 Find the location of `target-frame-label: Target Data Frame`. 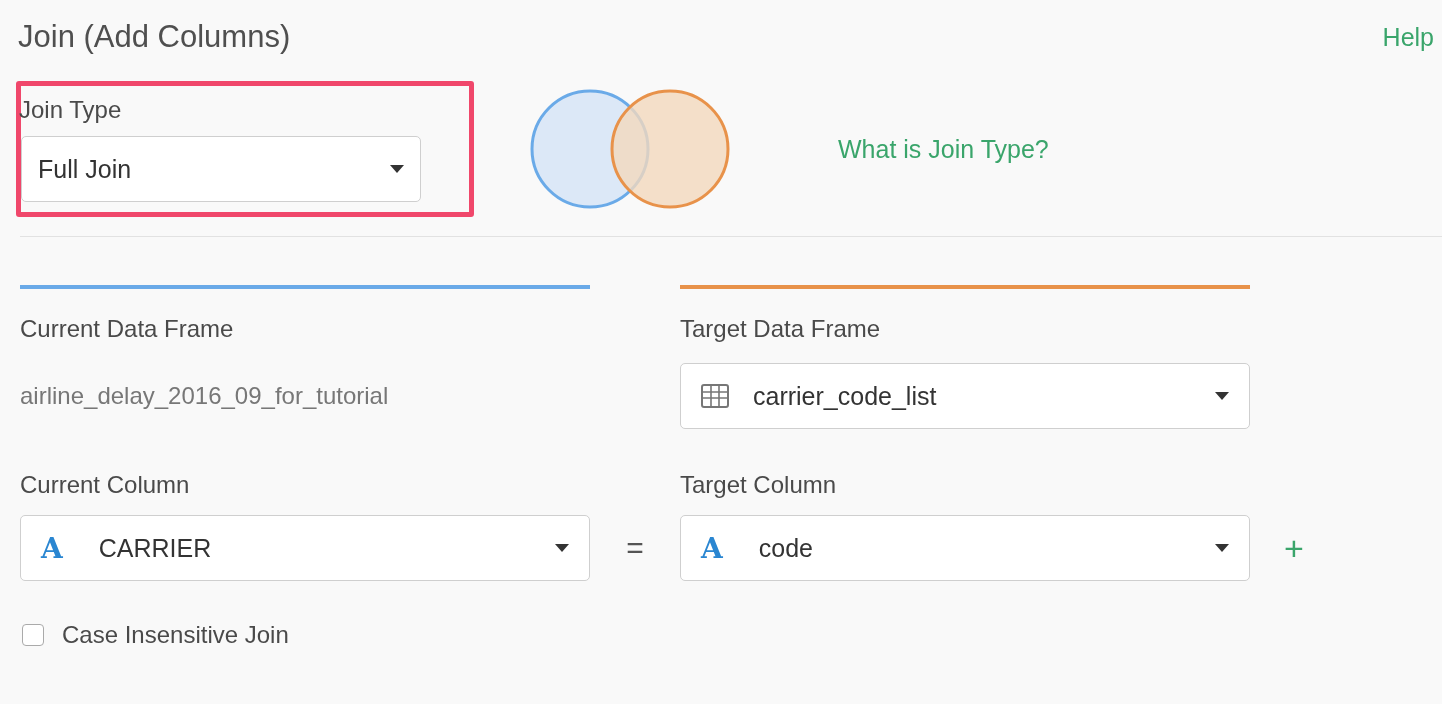

target-frame-label: Target Data Frame is located at coordinates (781, 329).